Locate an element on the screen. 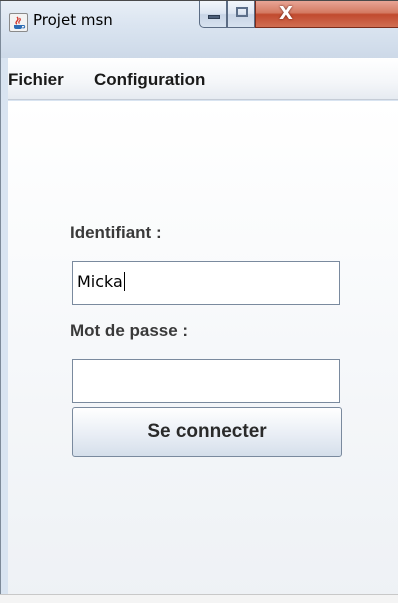 This screenshot has height=603, width=398. password-label: Mot de passe : is located at coordinates (129, 330).